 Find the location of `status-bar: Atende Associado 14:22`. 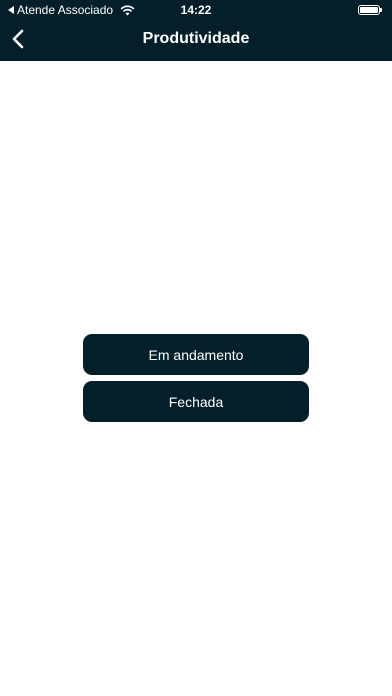

status-bar: Atende Associado 14:22 is located at coordinates (196, 10).